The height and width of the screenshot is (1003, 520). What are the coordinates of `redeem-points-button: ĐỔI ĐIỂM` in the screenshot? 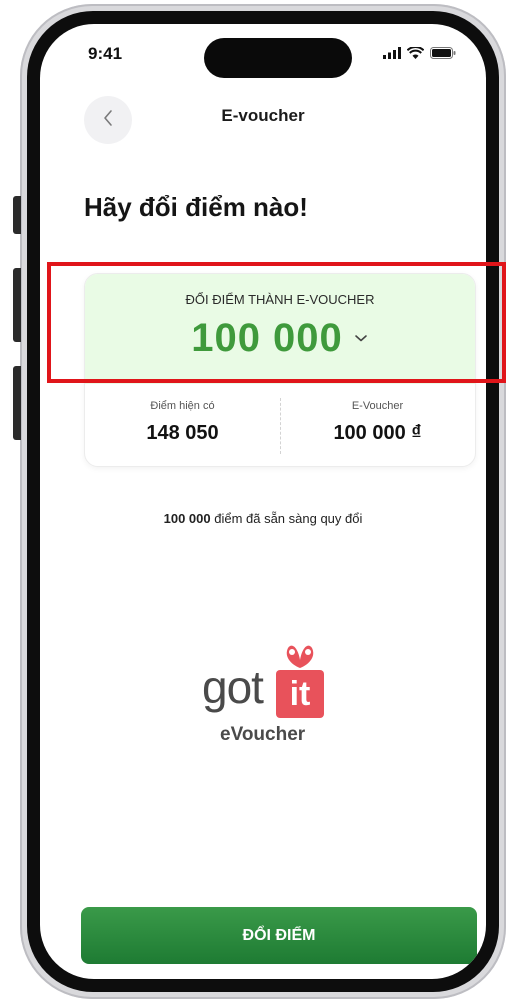 It's located at (279, 935).